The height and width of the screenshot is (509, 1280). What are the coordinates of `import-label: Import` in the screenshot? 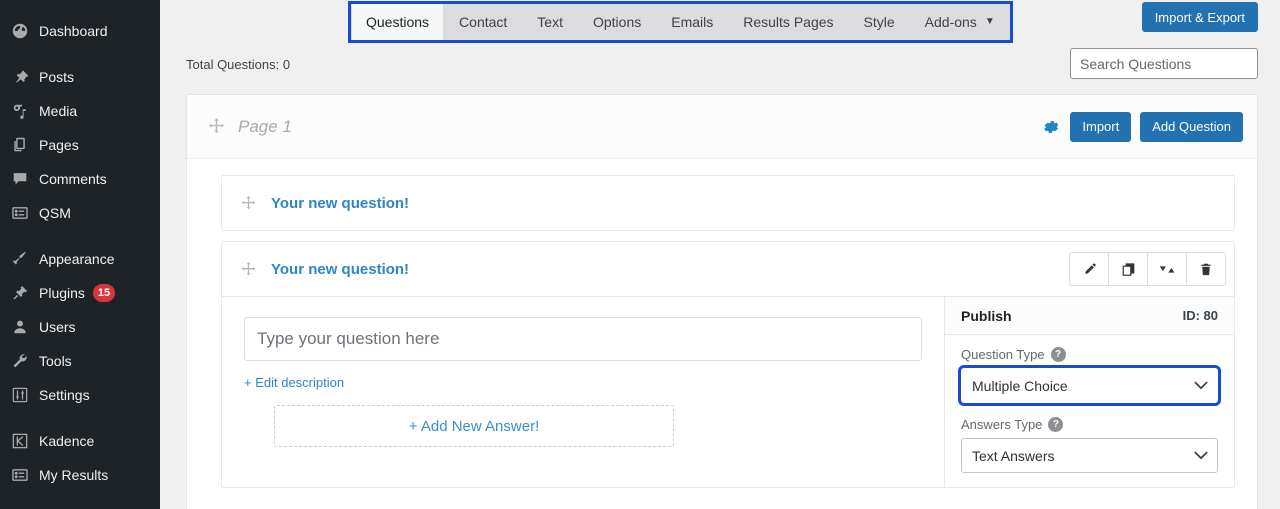 It's located at (1101, 126).